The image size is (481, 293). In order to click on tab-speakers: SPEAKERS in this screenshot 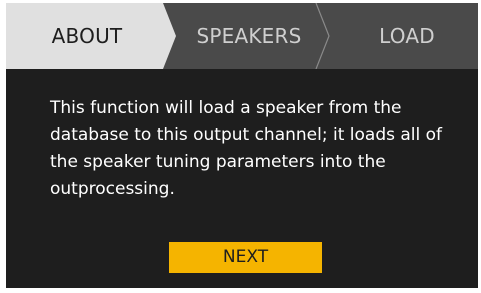, I will do `click(249, 36)`.